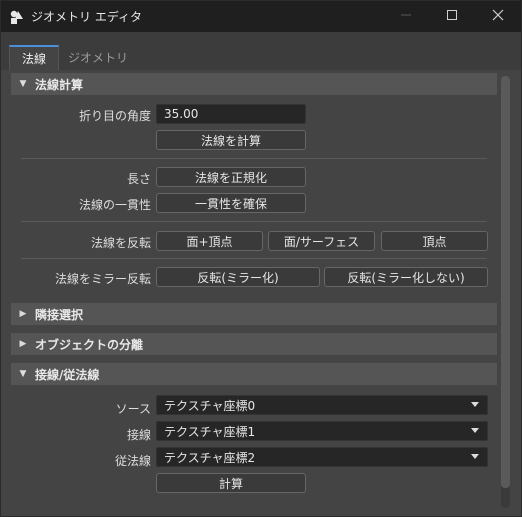 Image resolution: width=522 pixels, height=517 pixels. I want to click on flip-normals-label: 法線を反転, so click(120, 243).